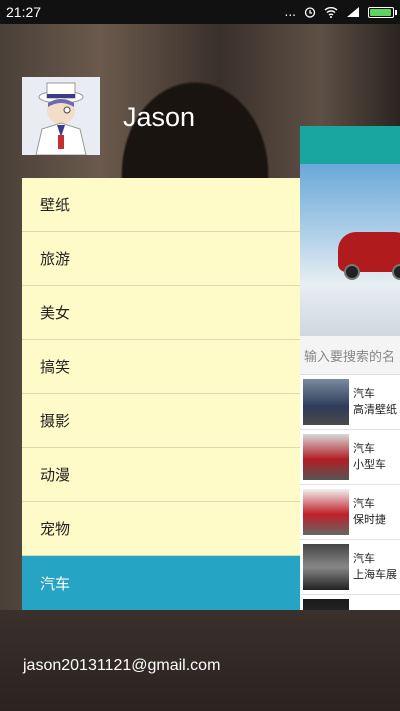 Image resolution: width=400 pixels, height=711 pixels. What do you see at coordinates (350, 567) in the screenshot?
I see `list-item: 汽车 上海车展` at bounding box center [350, 567].